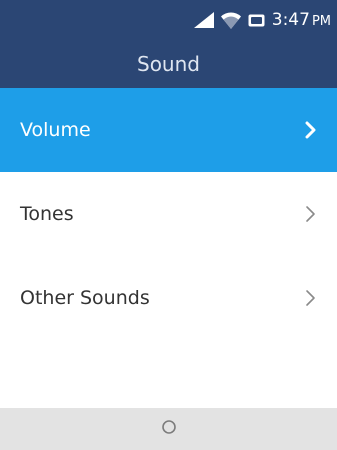  Describe the element at coordinates (256, 20) in the screenshot. I see `battery-icon` at that location.